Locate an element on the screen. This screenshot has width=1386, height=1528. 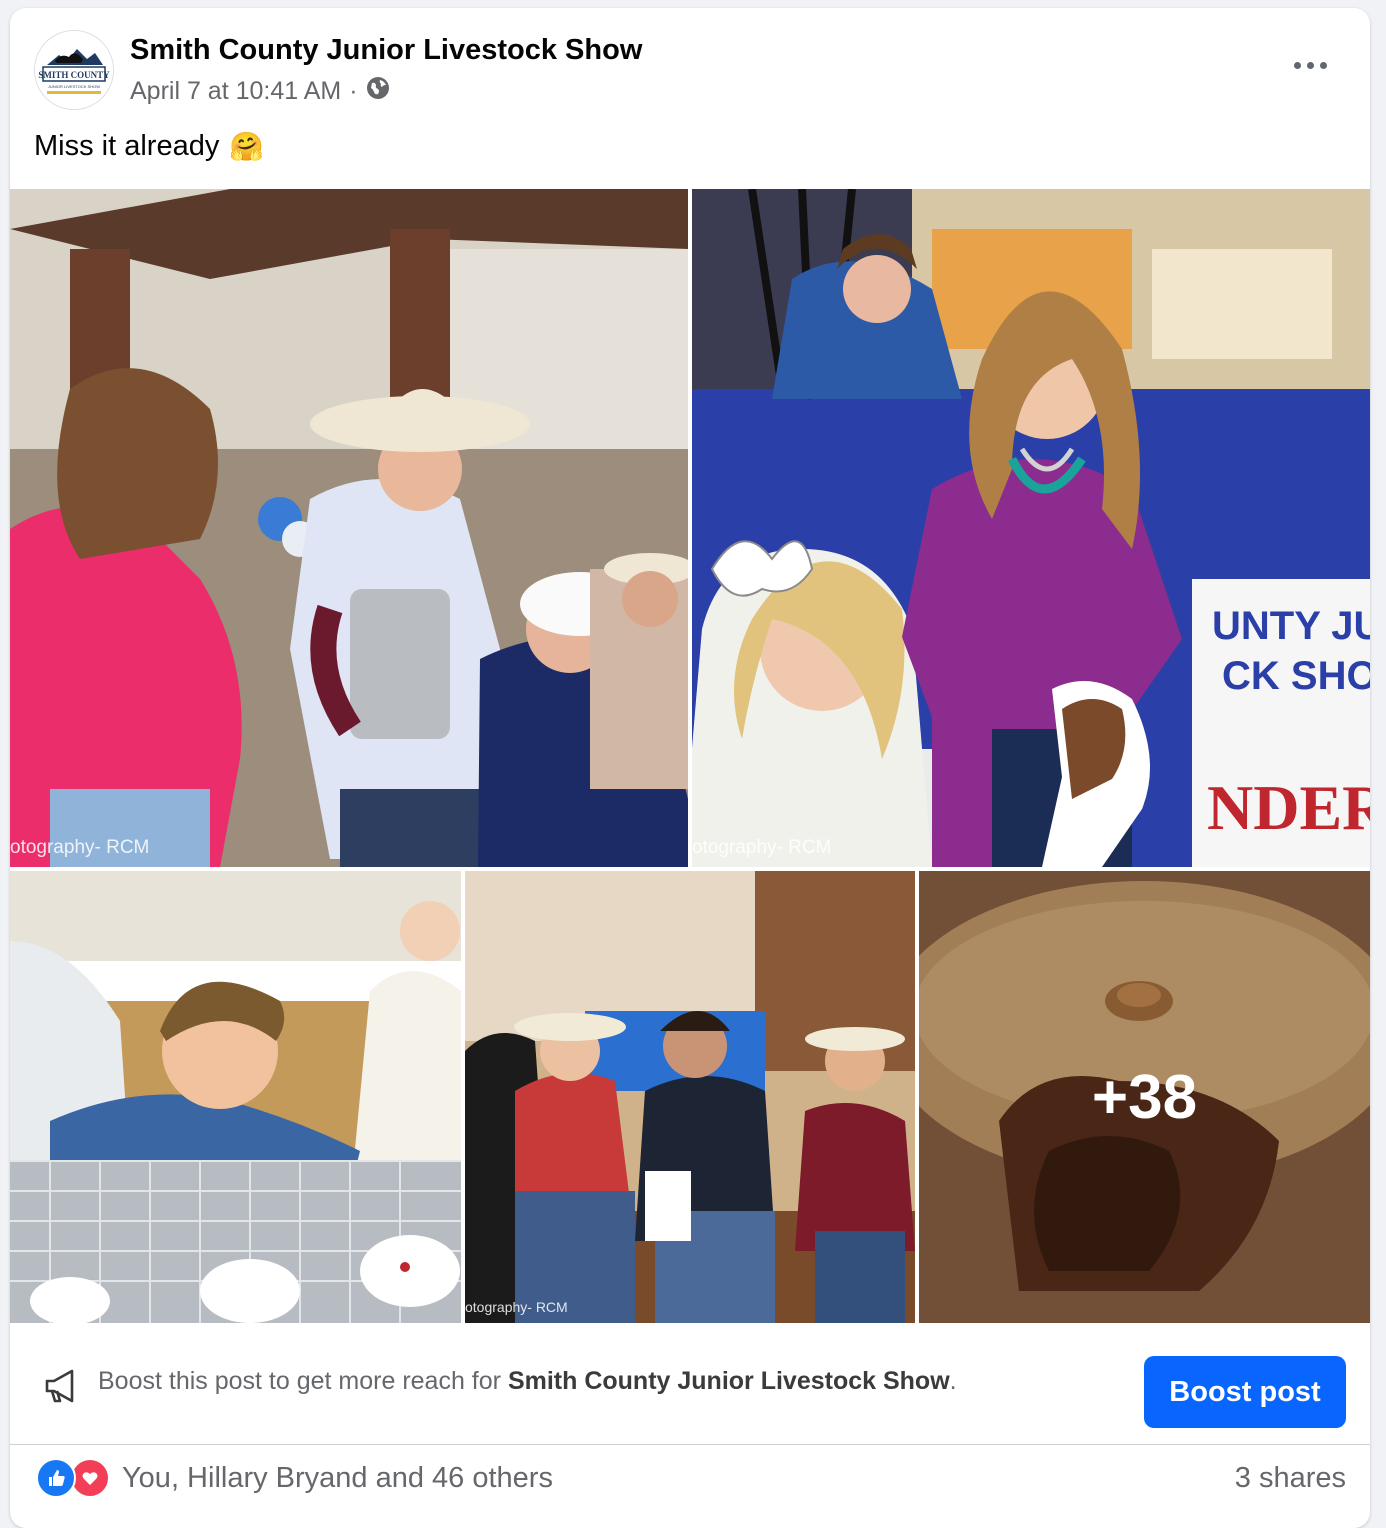
photo-4-image is located at coordinates (690, 1097).